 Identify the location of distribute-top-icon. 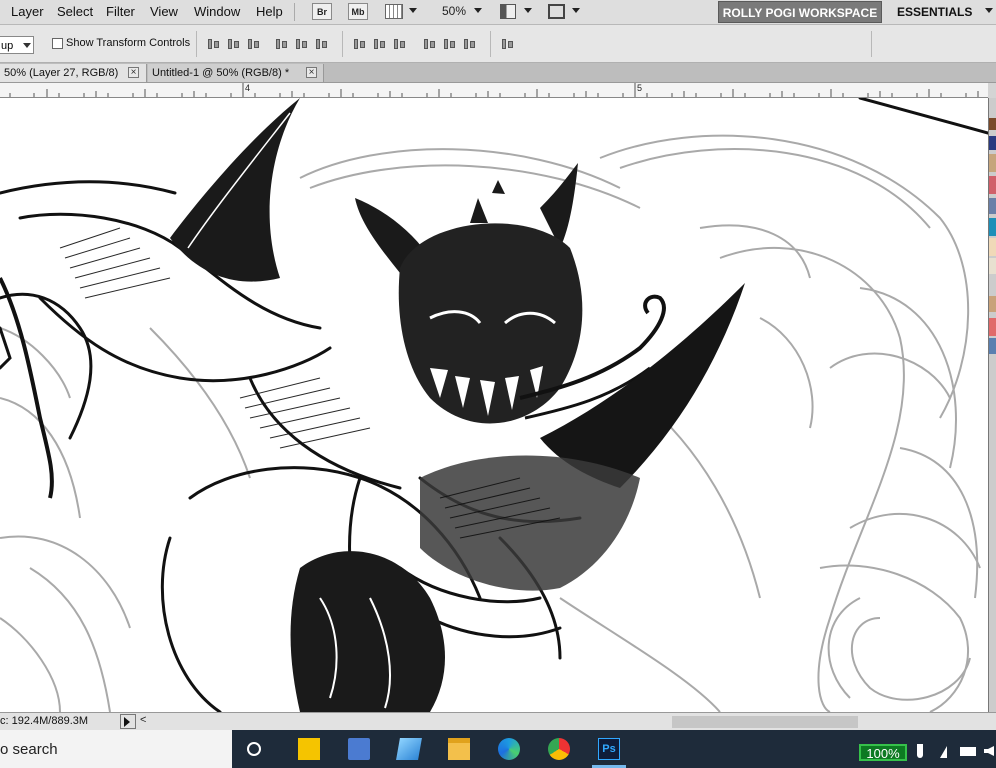
(360, 44).